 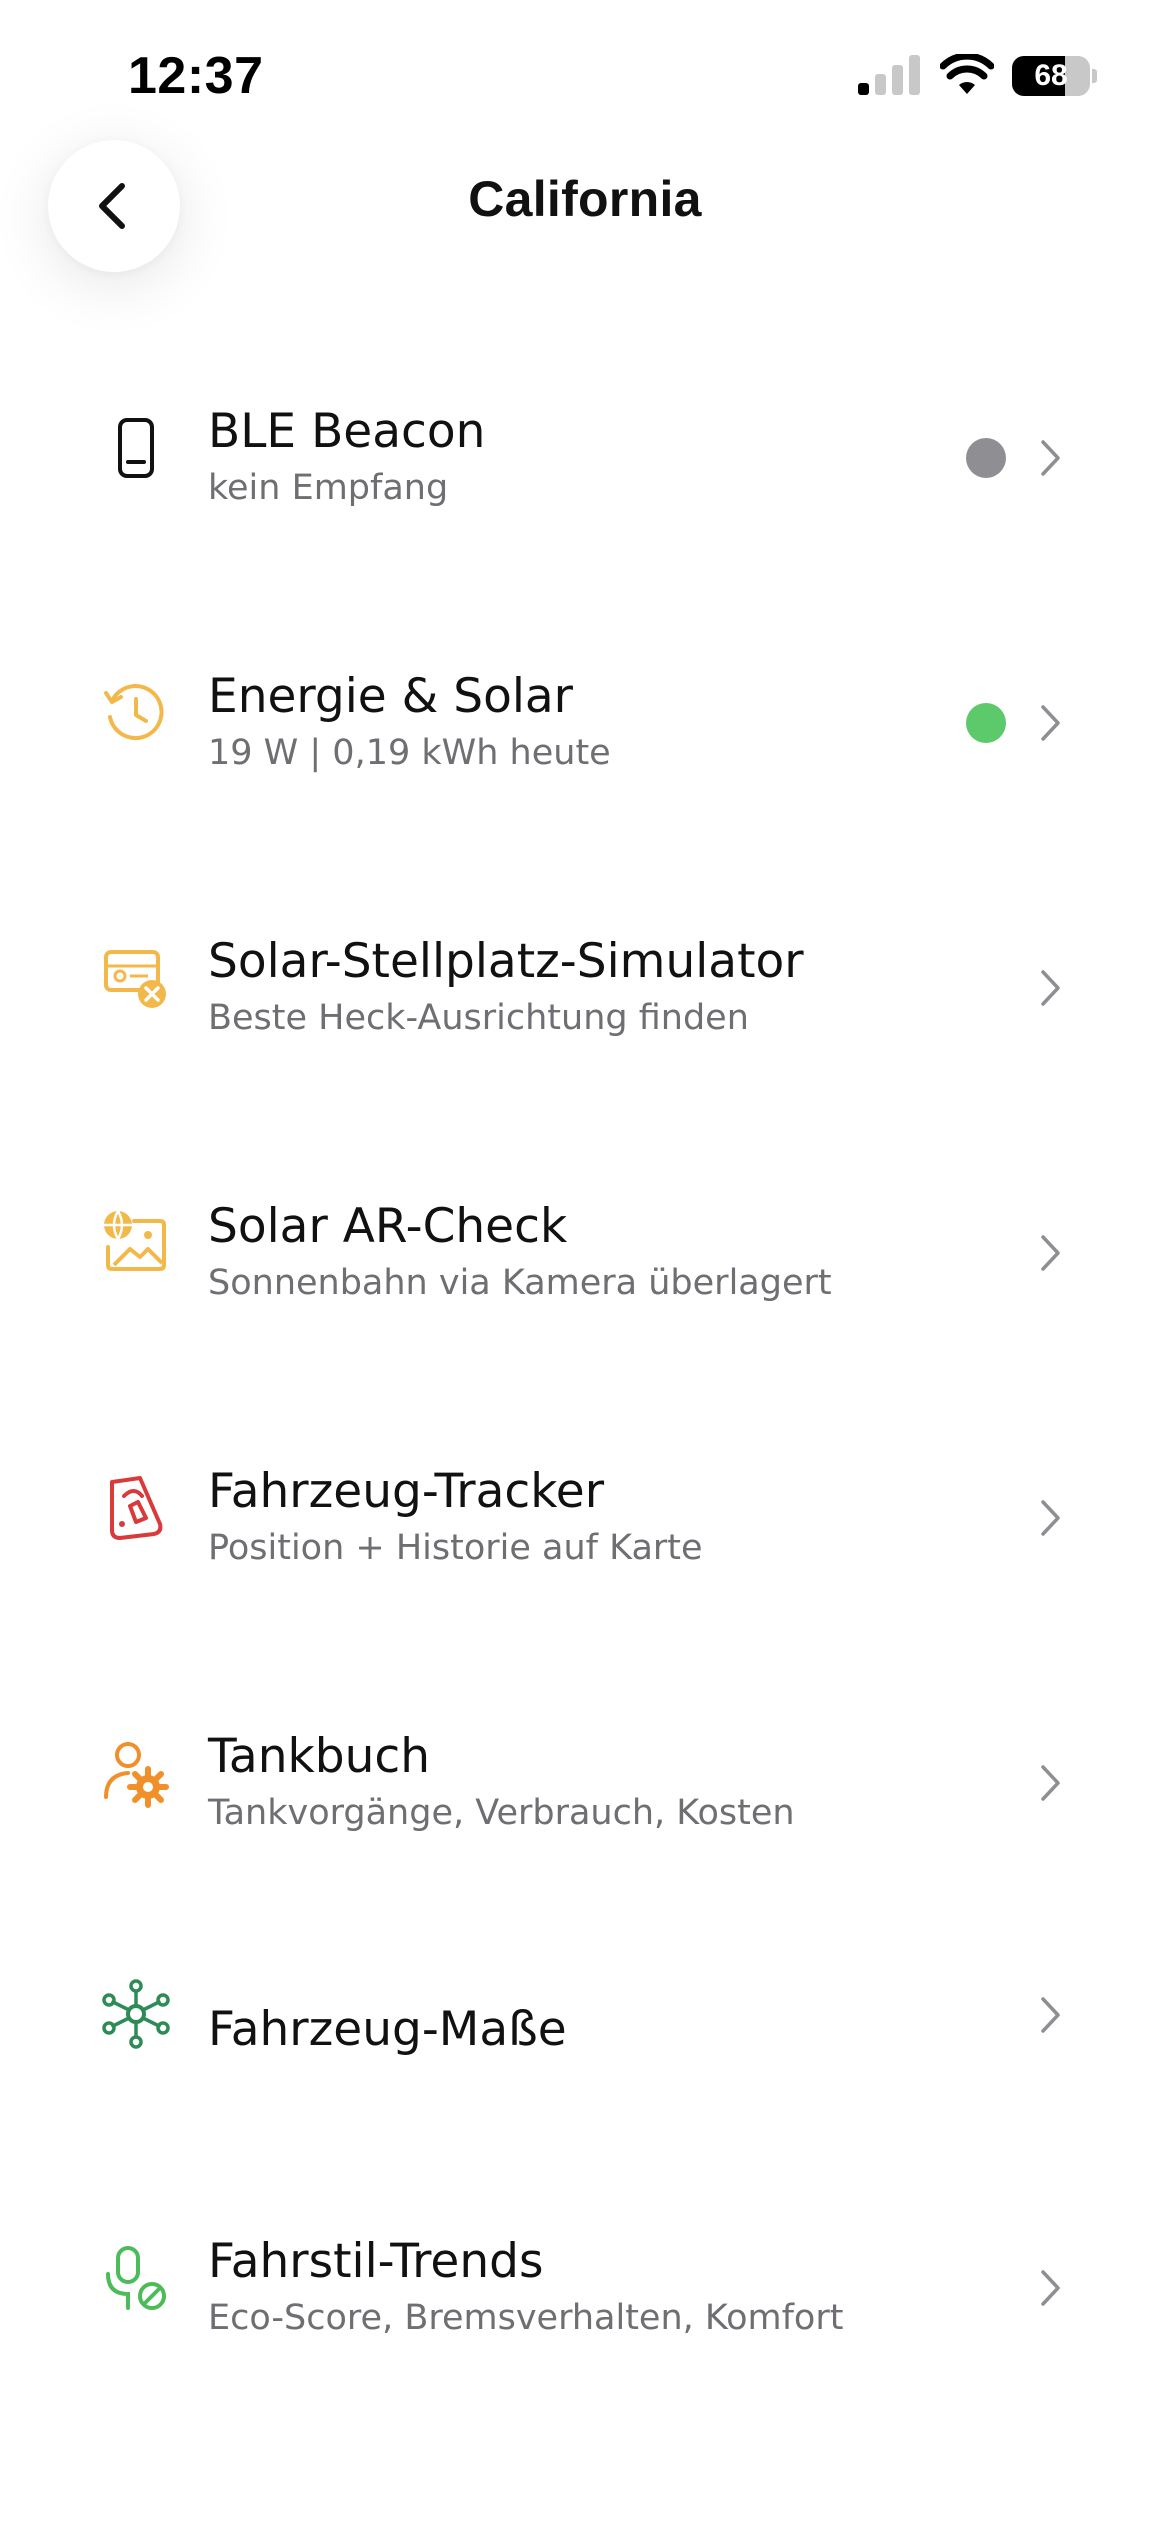 What do you see at coordinates (585, 460) in the screenshot?
I see `list-item-ble-beacon: BLE Beacon kein Empfang` at bounding box center [585, 460].